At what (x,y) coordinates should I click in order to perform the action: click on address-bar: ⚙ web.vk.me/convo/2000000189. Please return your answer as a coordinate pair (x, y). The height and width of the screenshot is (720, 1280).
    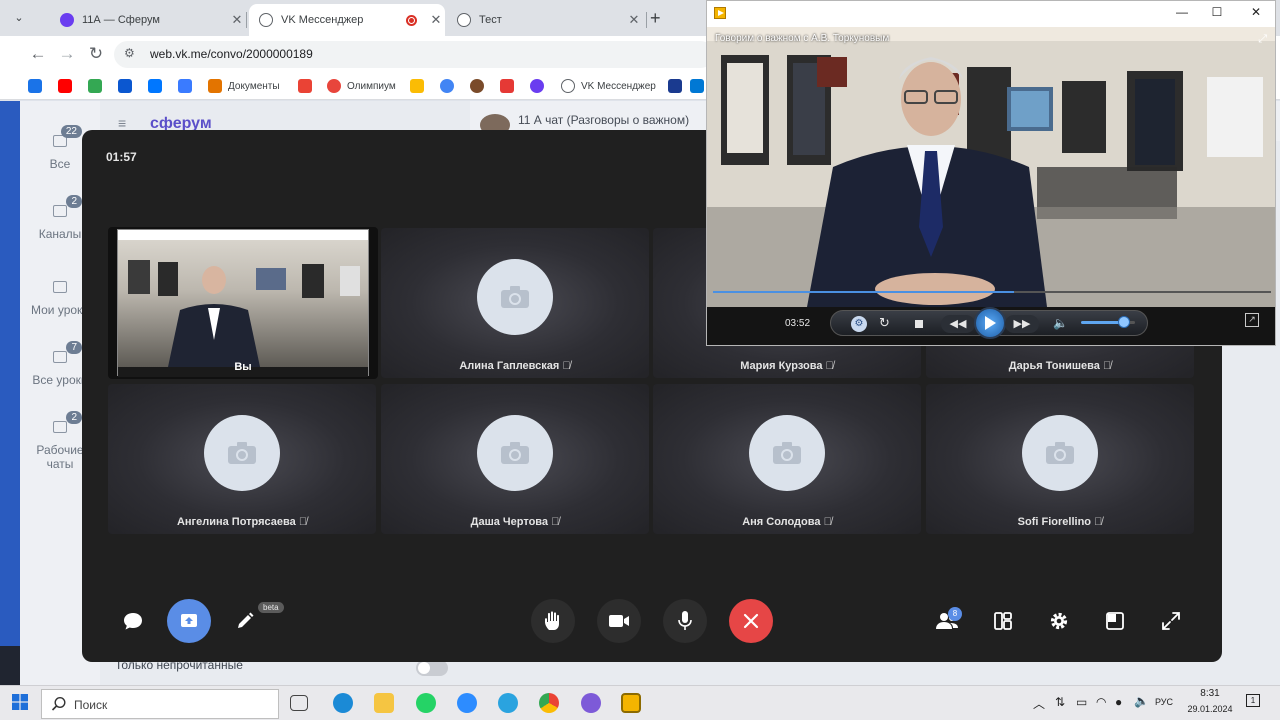
    Looking at the image, I should click on (414, 54).